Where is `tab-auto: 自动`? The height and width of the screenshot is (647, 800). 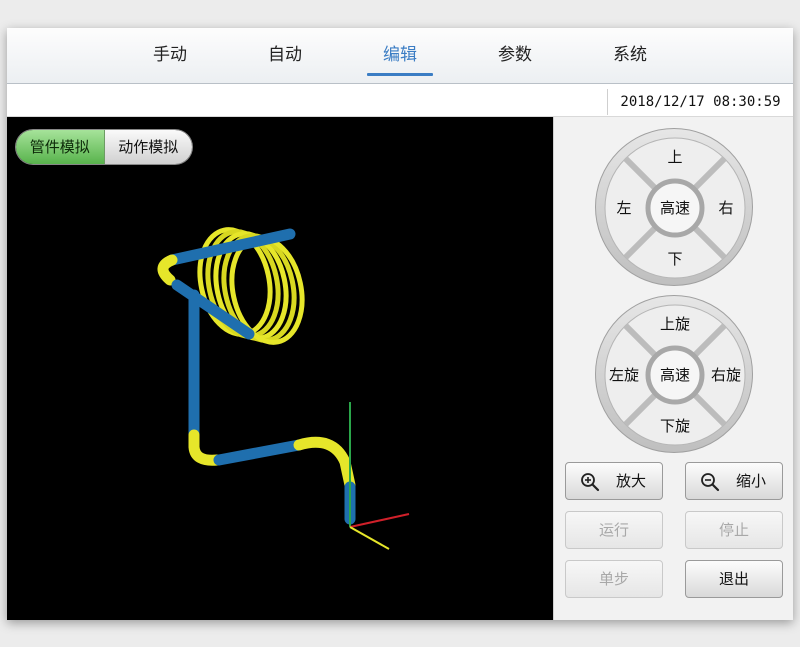 tab-auto: 自动 is located at coordinates (285, 58).